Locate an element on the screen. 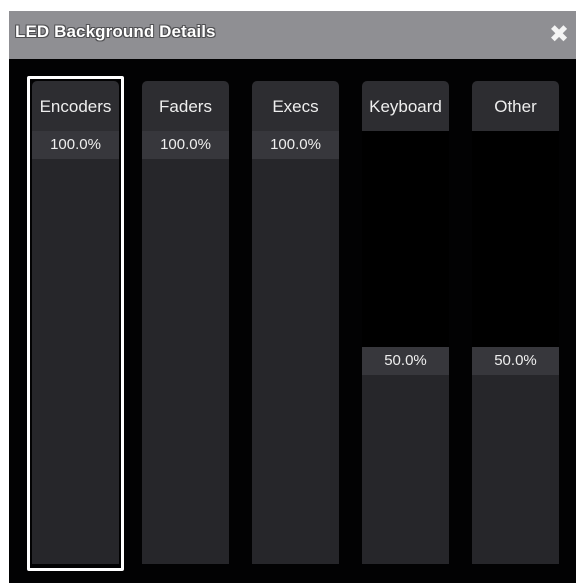 The image size is (576, 583). encoders-fader-track: 100.0% is located at coordinates (75, 347).